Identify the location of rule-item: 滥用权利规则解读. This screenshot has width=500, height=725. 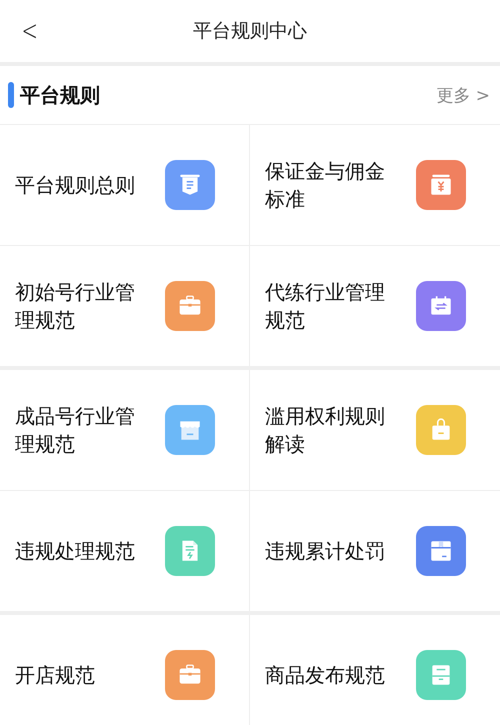
(375, 430).